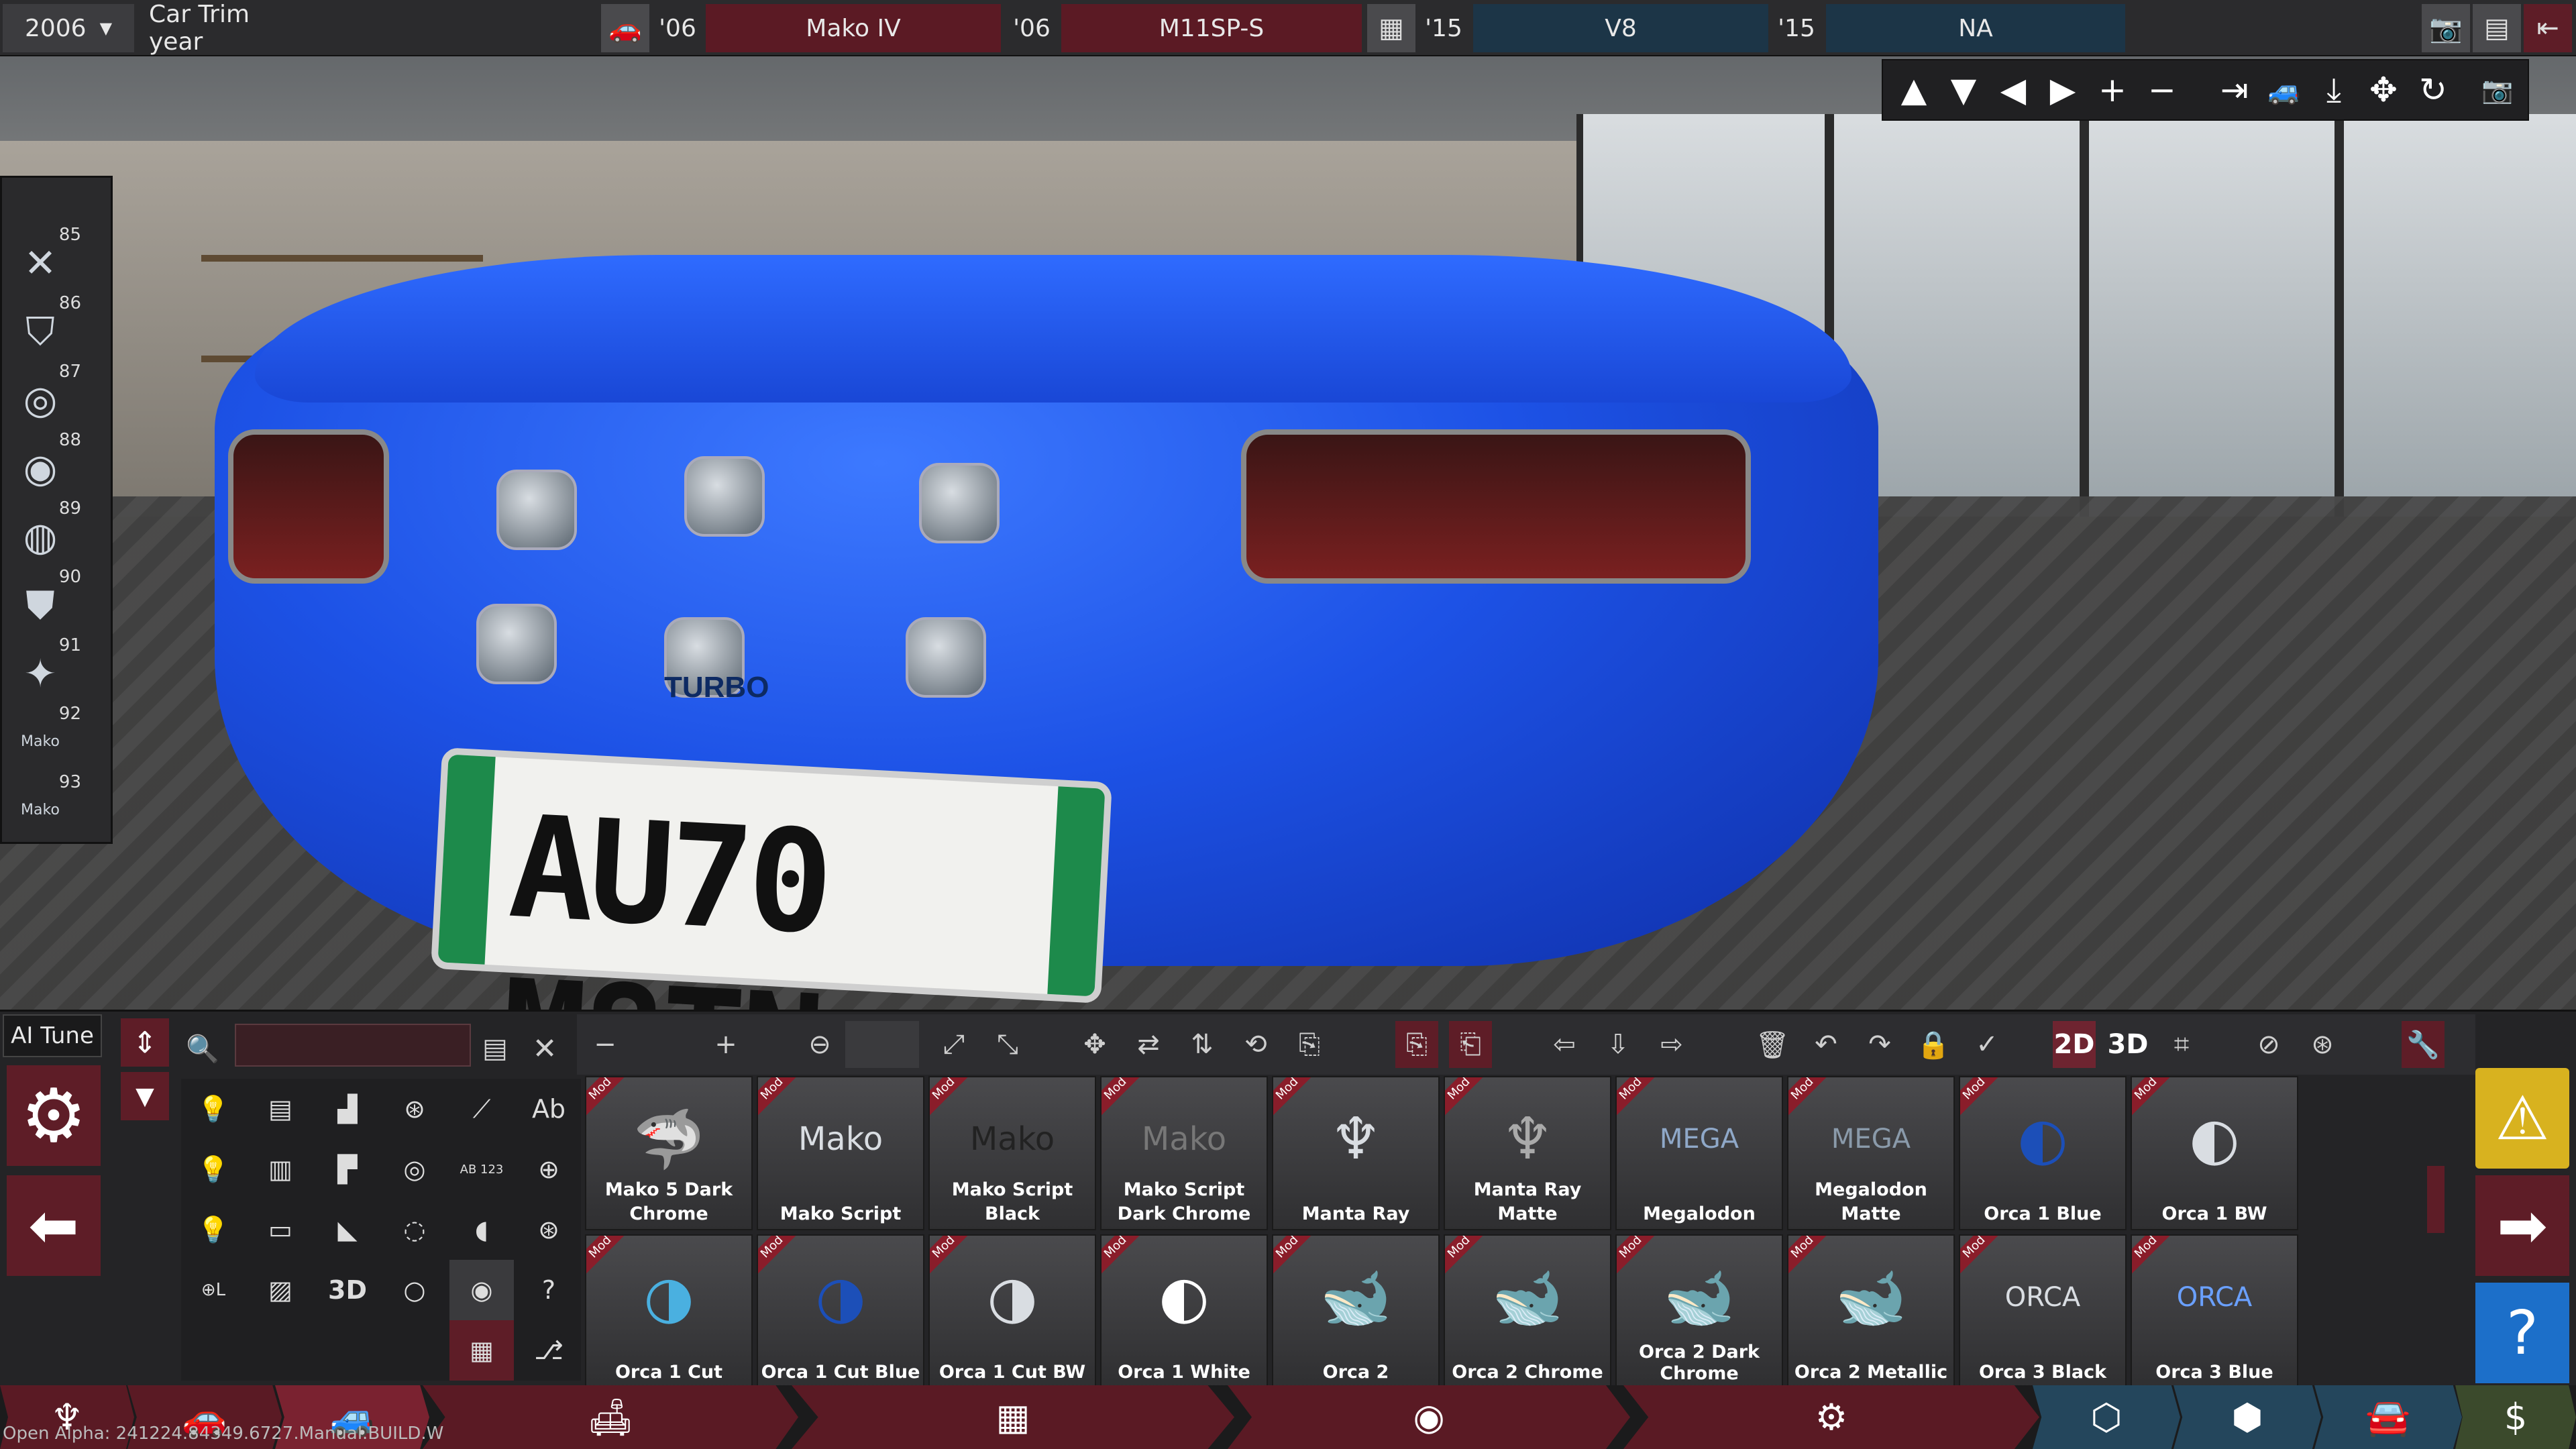  What do you see at coordinates (2112, 90) in the screenshot?
I see `zoom-in-button: +` at bounding box center [2112, 90].